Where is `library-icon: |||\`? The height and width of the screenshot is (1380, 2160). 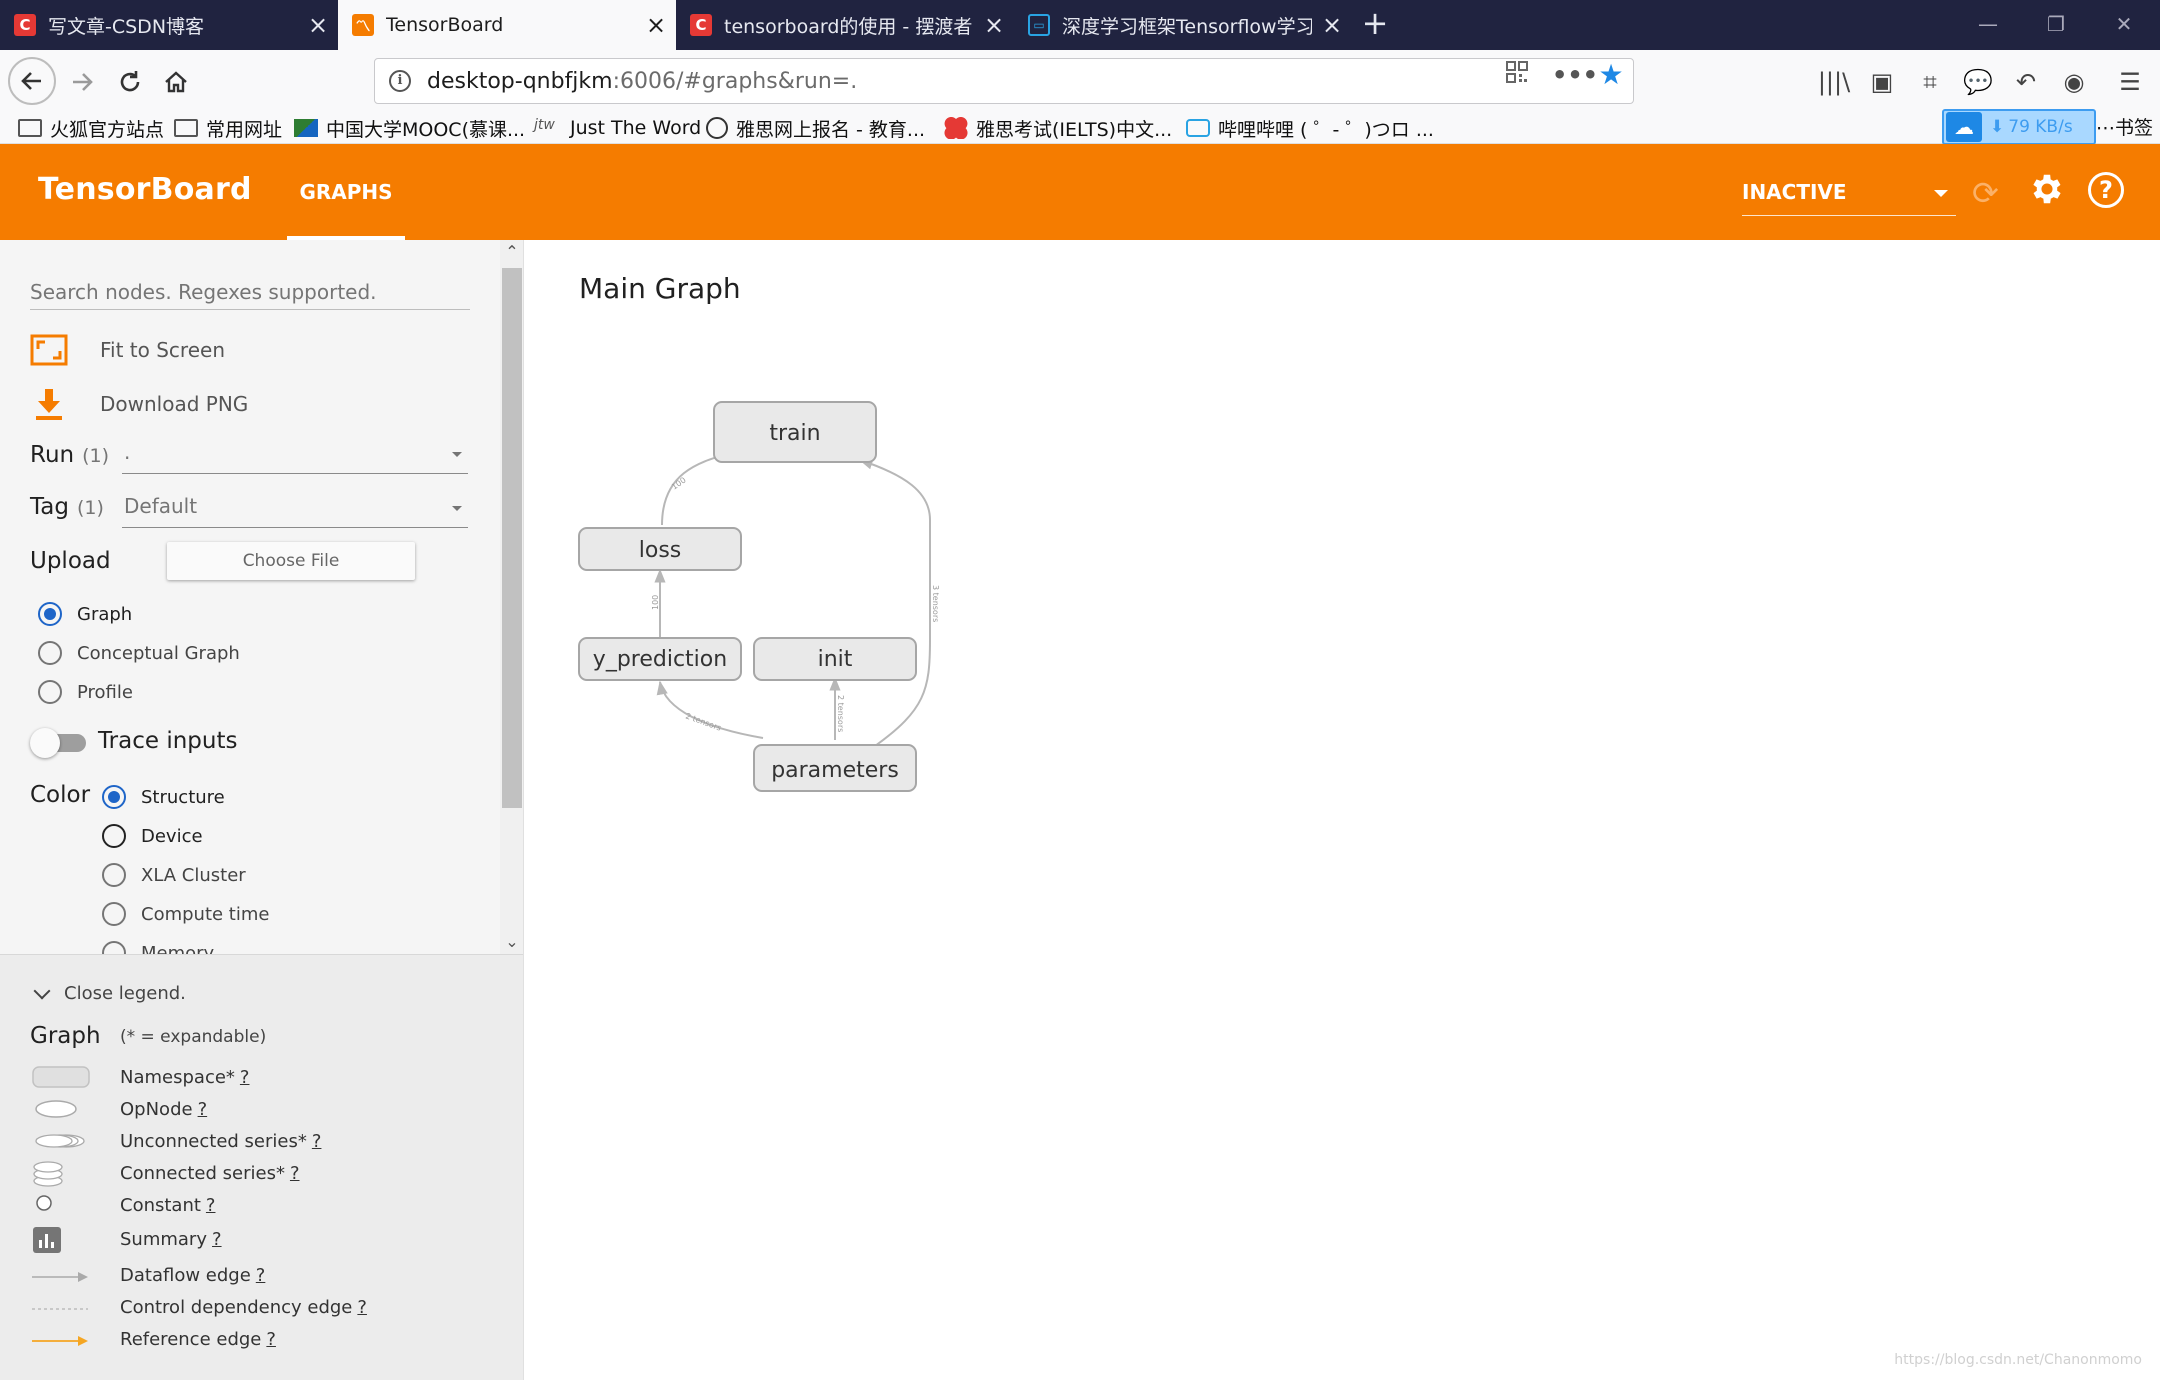
library-icon: |||\ is located at coordinates (1834, 82).